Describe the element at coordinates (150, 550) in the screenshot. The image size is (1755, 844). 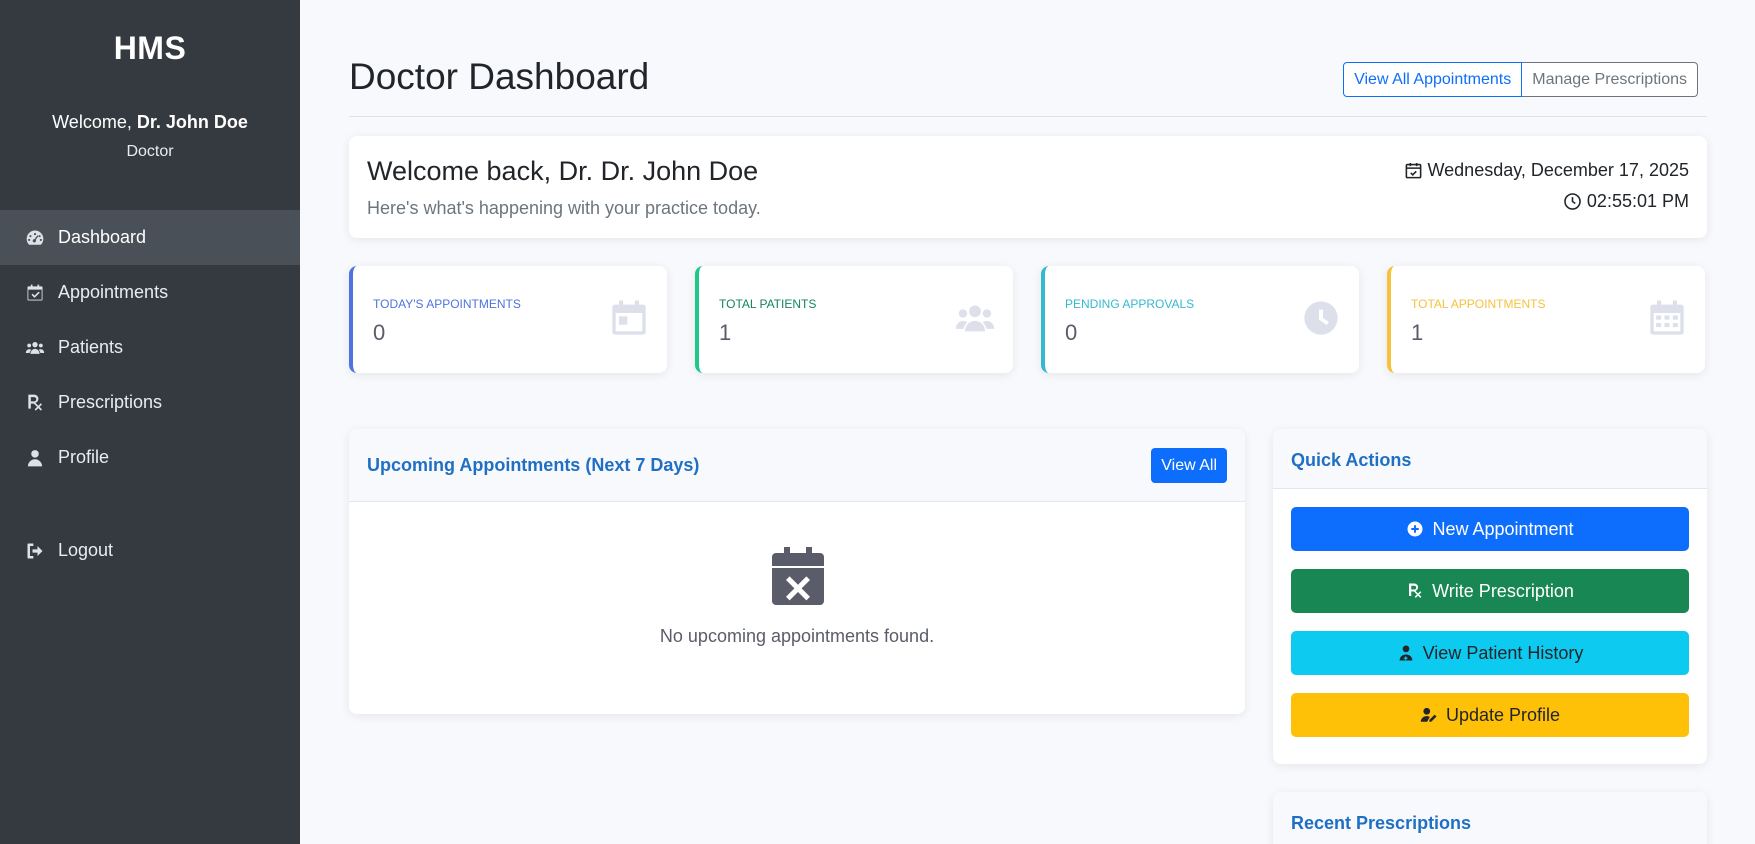
I see `sidebar-item-logout: Logout` at that location.